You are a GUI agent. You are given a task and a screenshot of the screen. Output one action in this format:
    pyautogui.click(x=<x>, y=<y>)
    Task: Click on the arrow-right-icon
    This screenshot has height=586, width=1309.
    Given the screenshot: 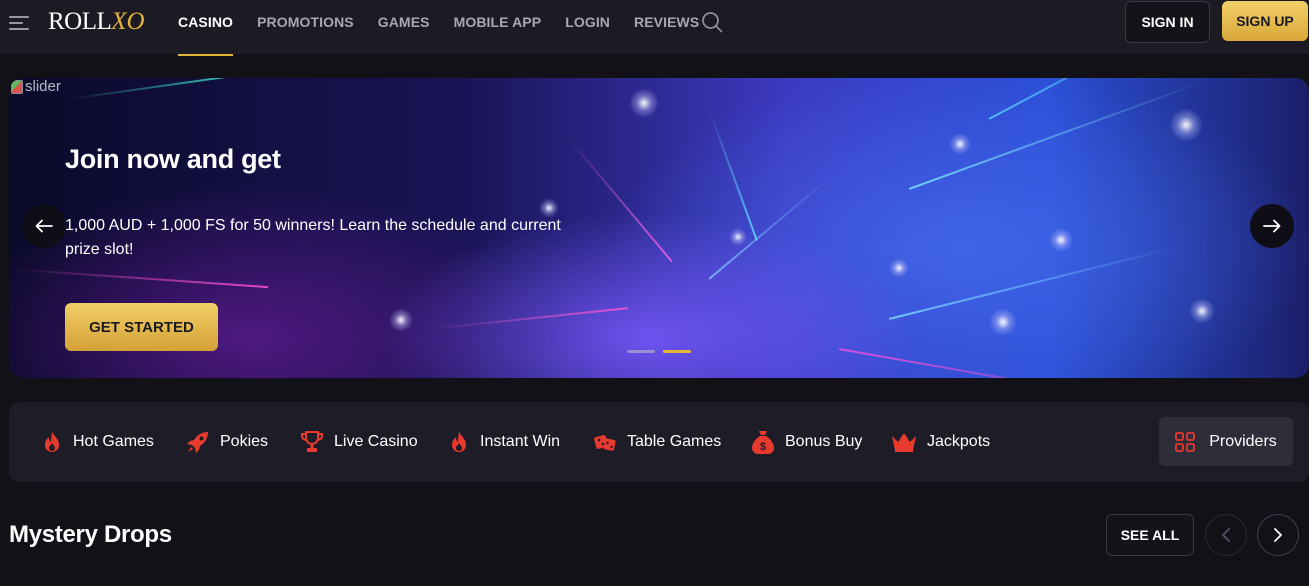 What is the action you would take?
    pyautogui.click(x=1272, y=226)
    